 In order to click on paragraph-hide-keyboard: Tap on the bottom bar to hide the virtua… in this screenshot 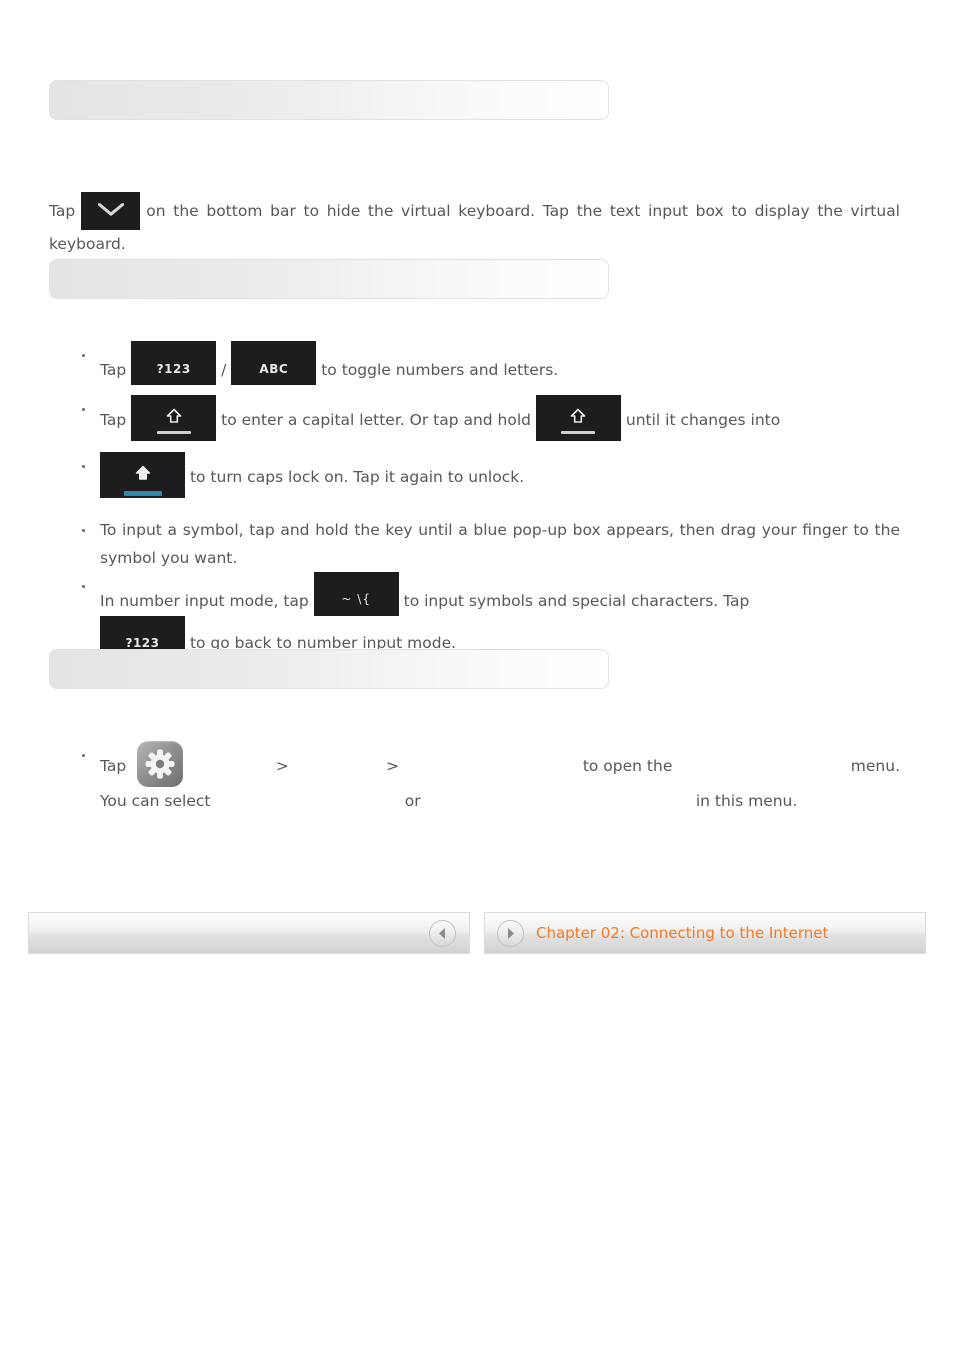, I will do `click(474, 225)`.